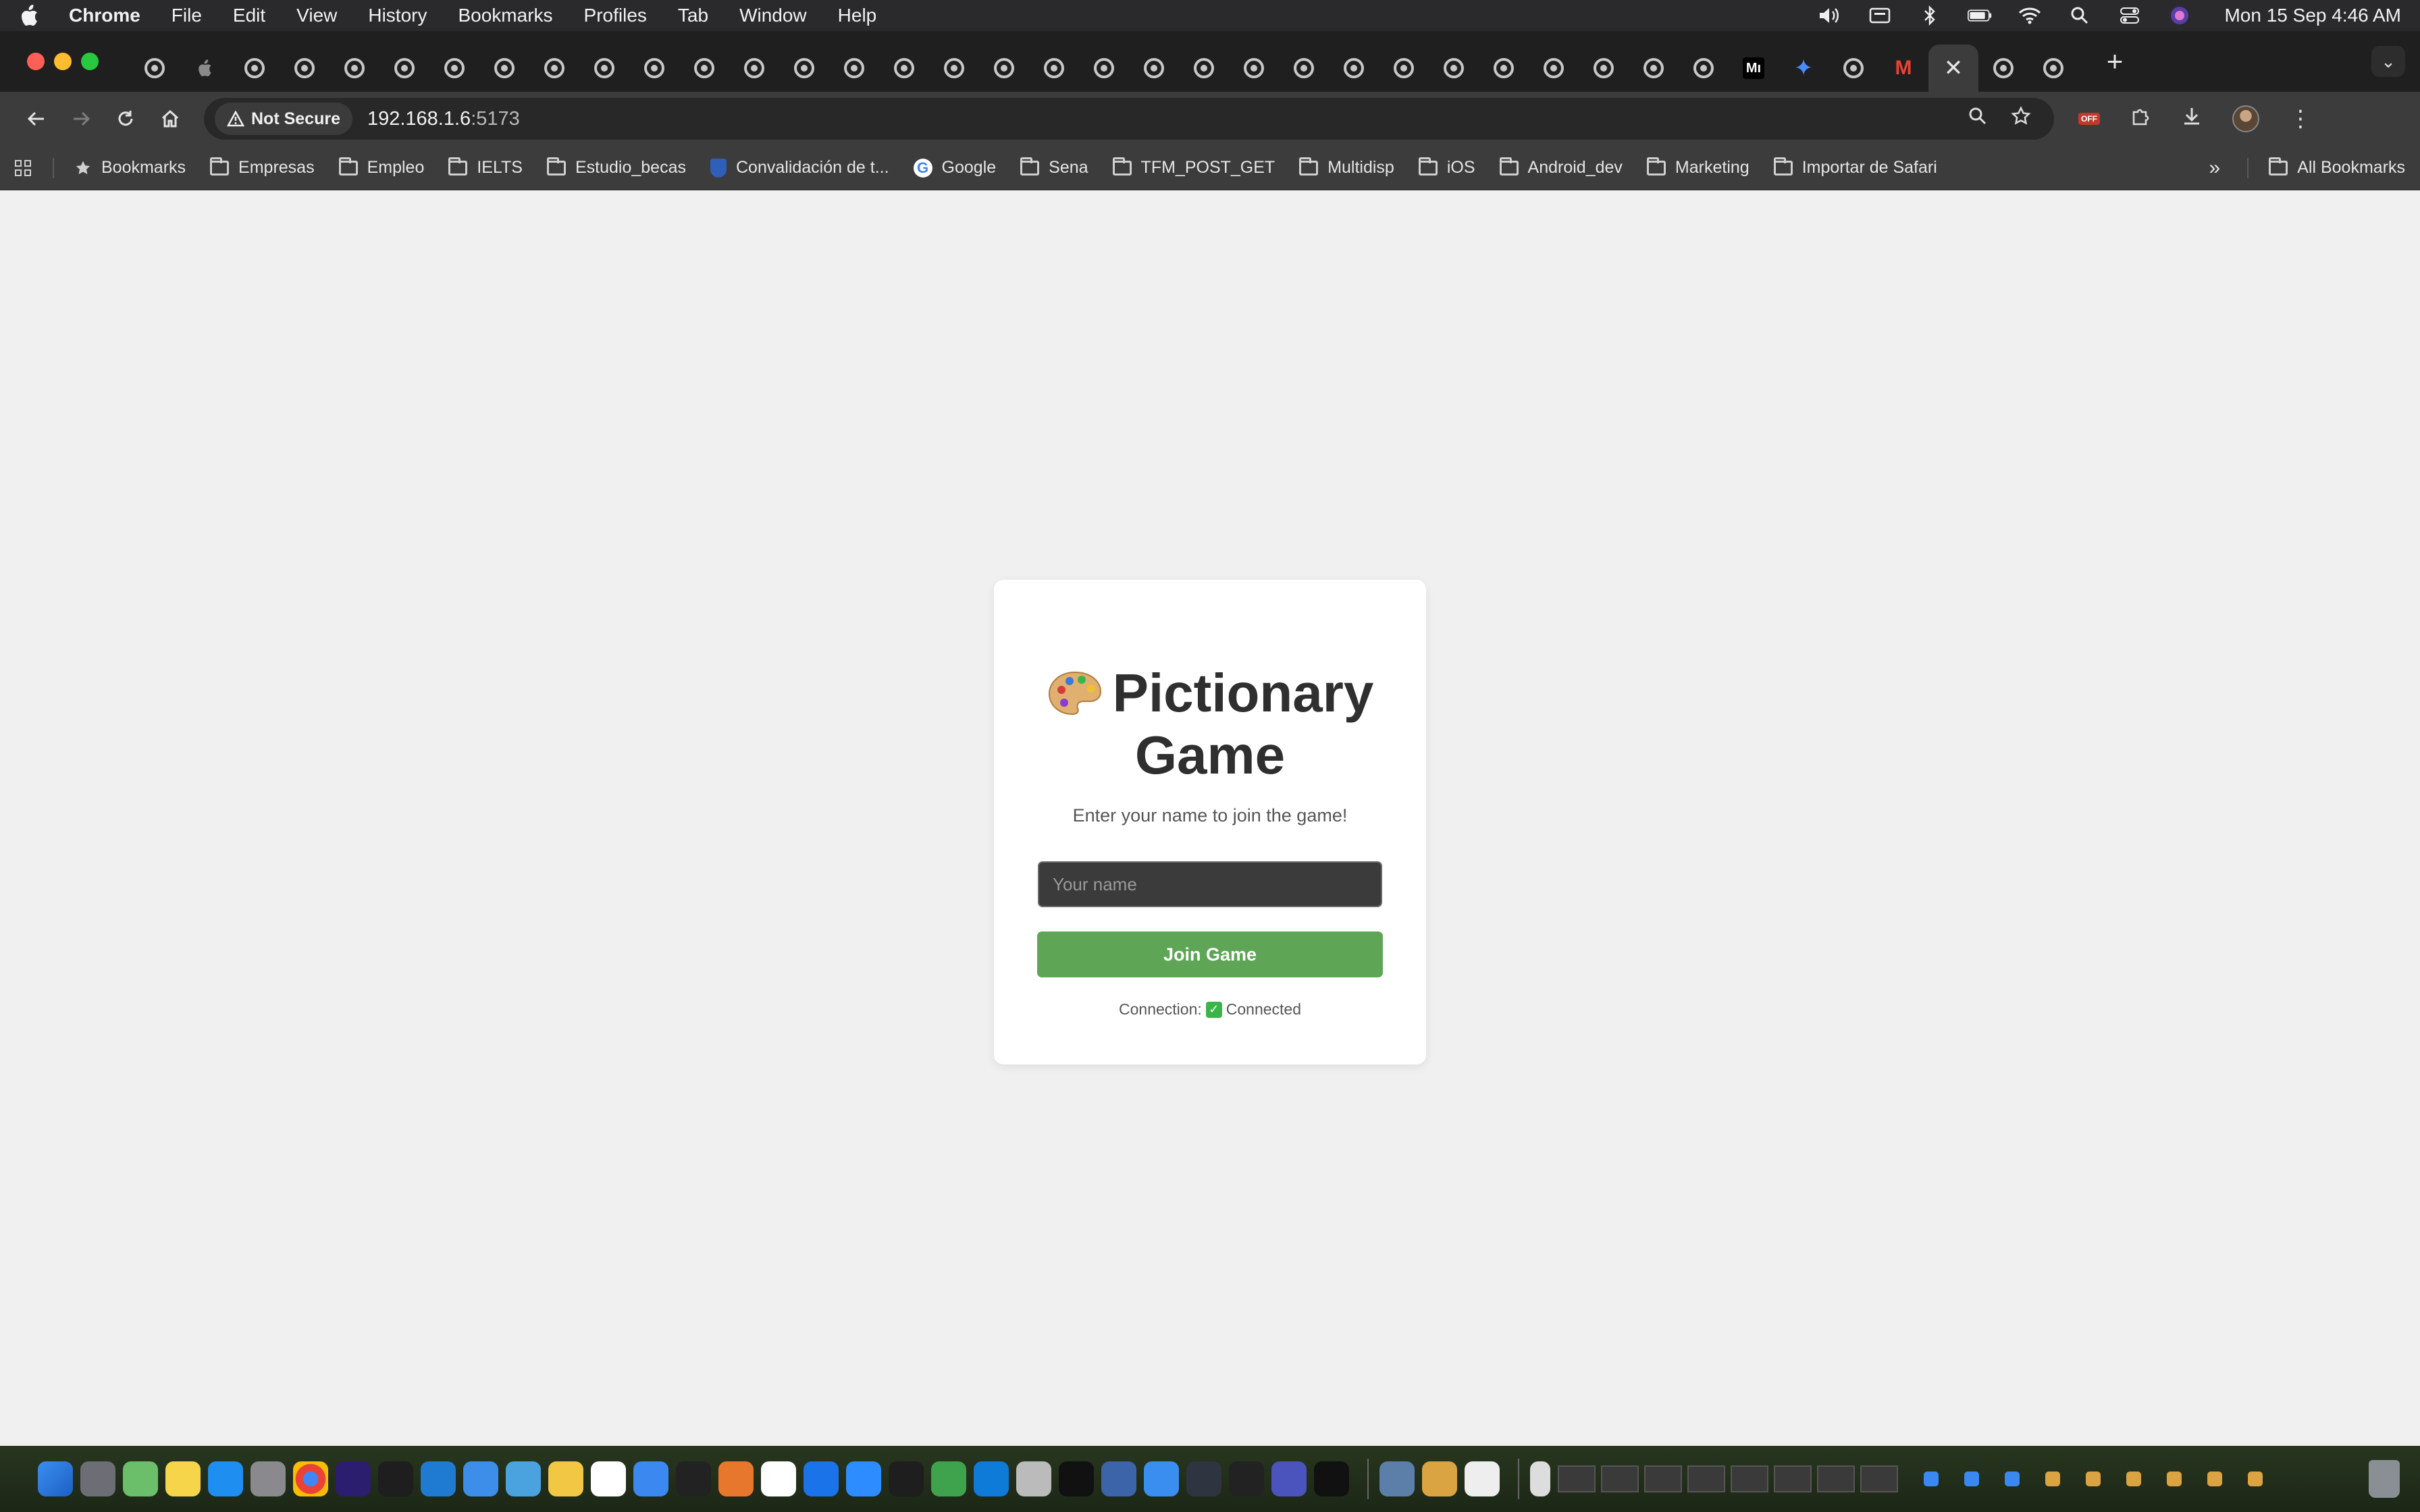  I want to click on slack-icon, so click(778, 1479).